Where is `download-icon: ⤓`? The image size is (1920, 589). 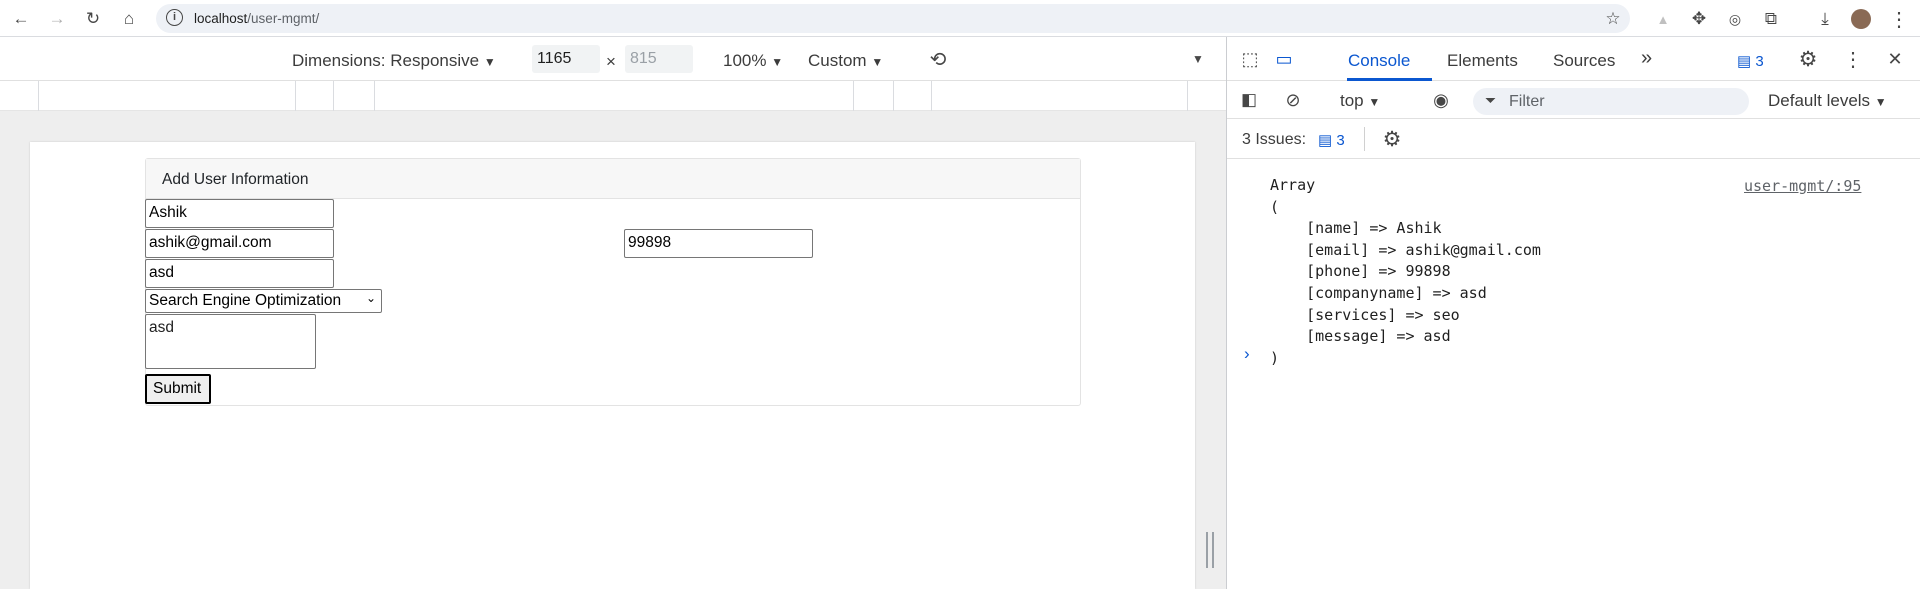
download-icon: ⤓ is located at coordinates (1825, 19).